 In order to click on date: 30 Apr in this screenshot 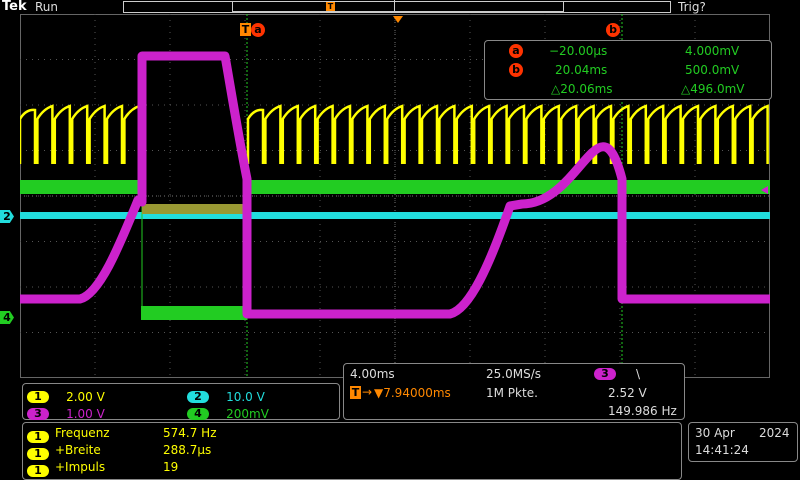, I will do `click(715, 433)`.